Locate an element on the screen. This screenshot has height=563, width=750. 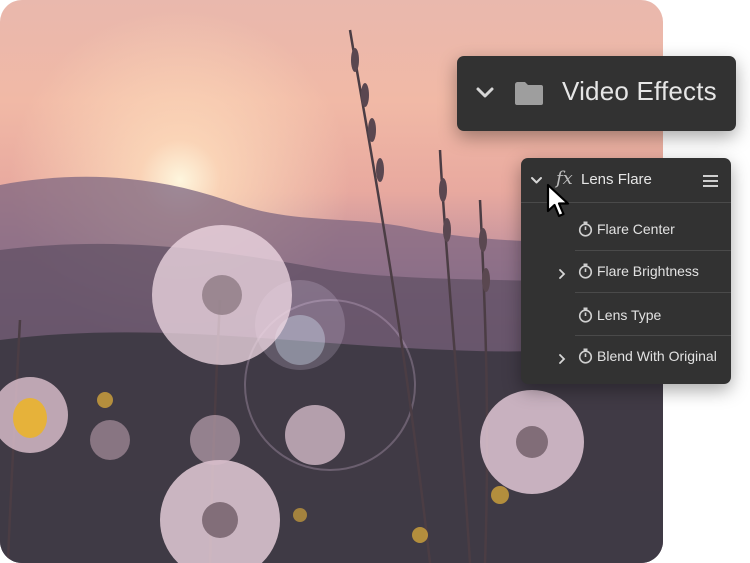
property-row-flare-brightness: Flare Brightness is located at coordinates (626, 271).